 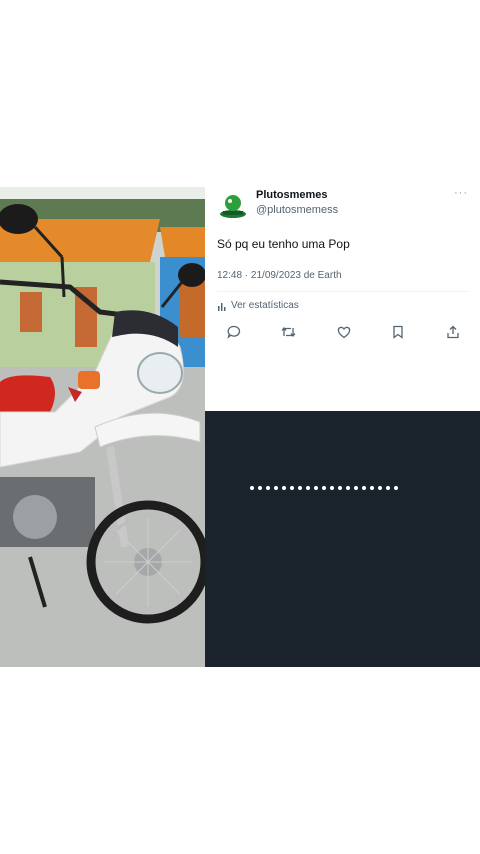 I want to click on retweet-icon, so click(x=288, y=332).